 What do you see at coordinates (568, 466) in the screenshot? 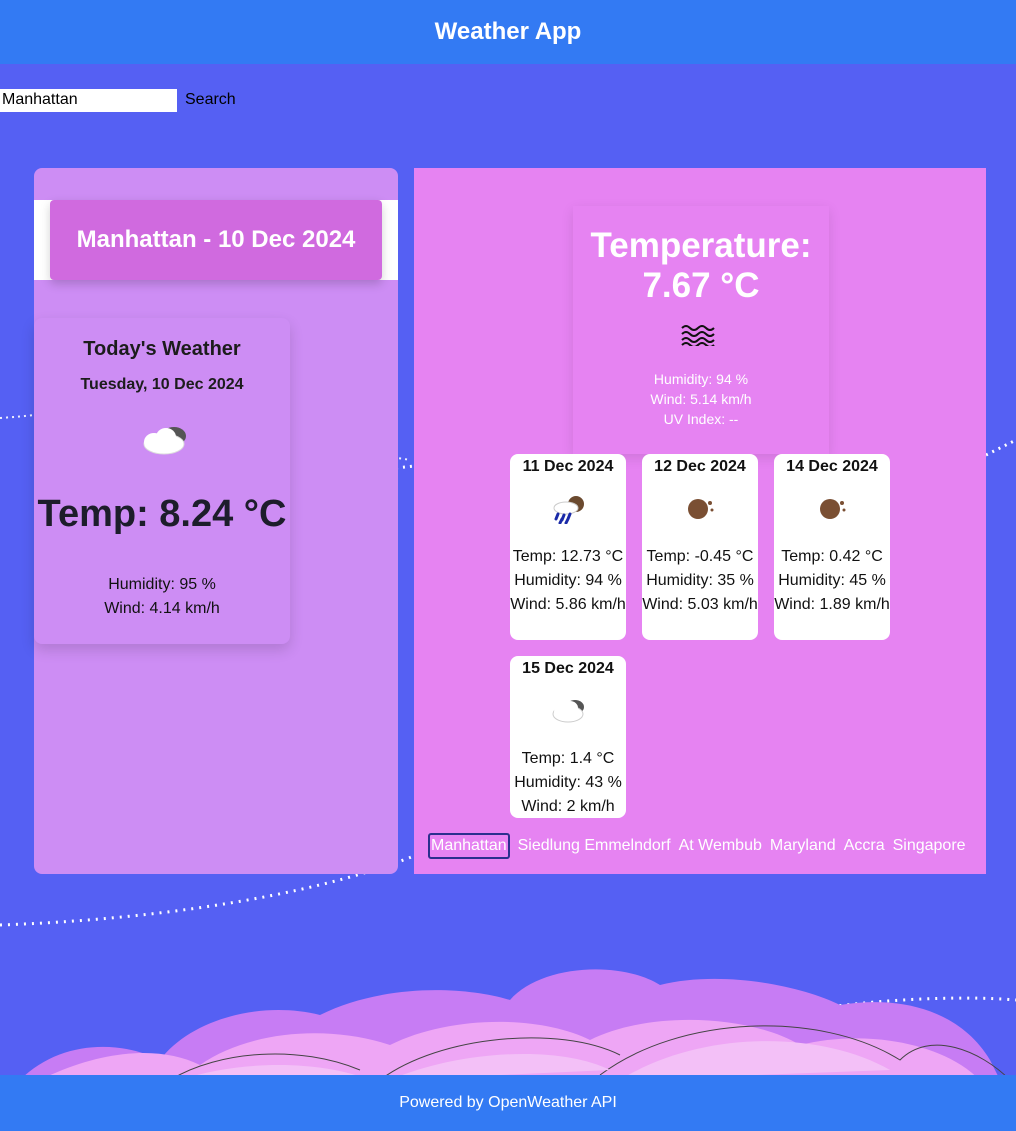
I see `forecast-date: 11 Dec 2024` at bounding box center [568, 466].